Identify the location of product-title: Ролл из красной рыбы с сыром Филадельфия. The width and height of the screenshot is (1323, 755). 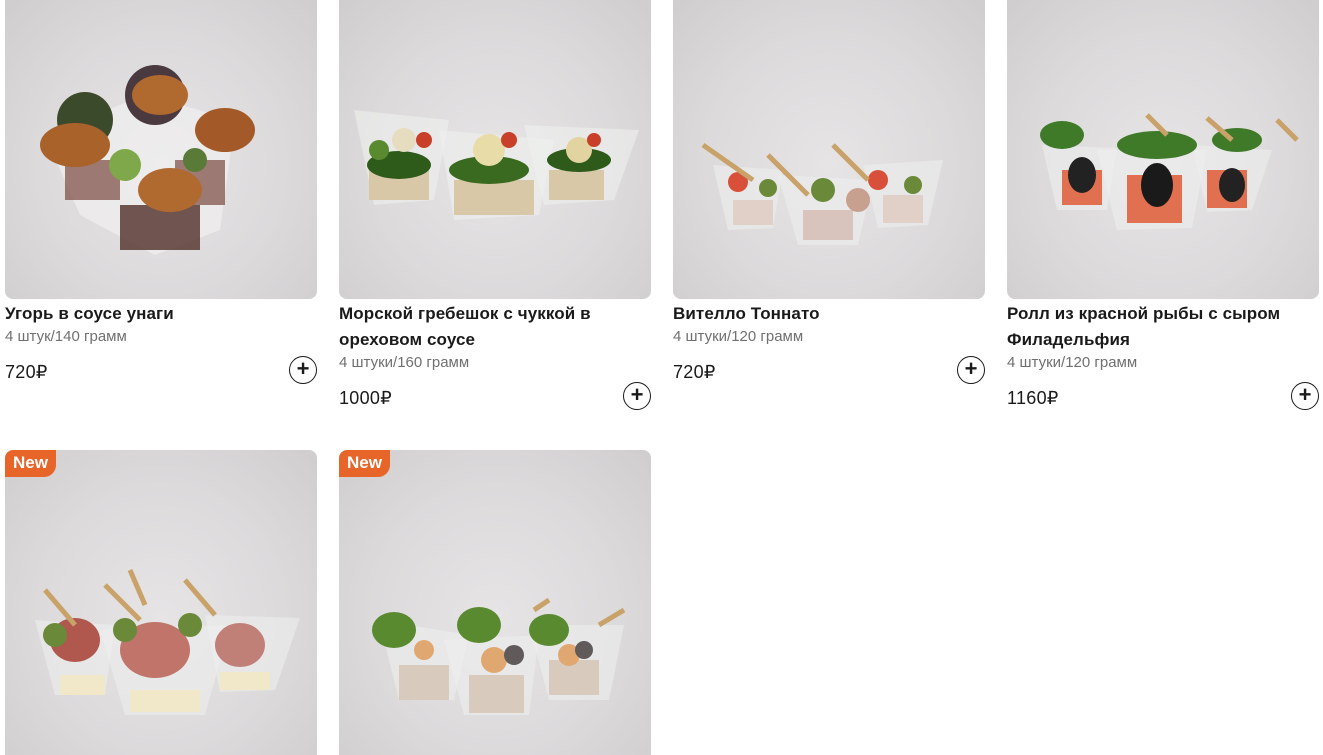
(1163, 327).